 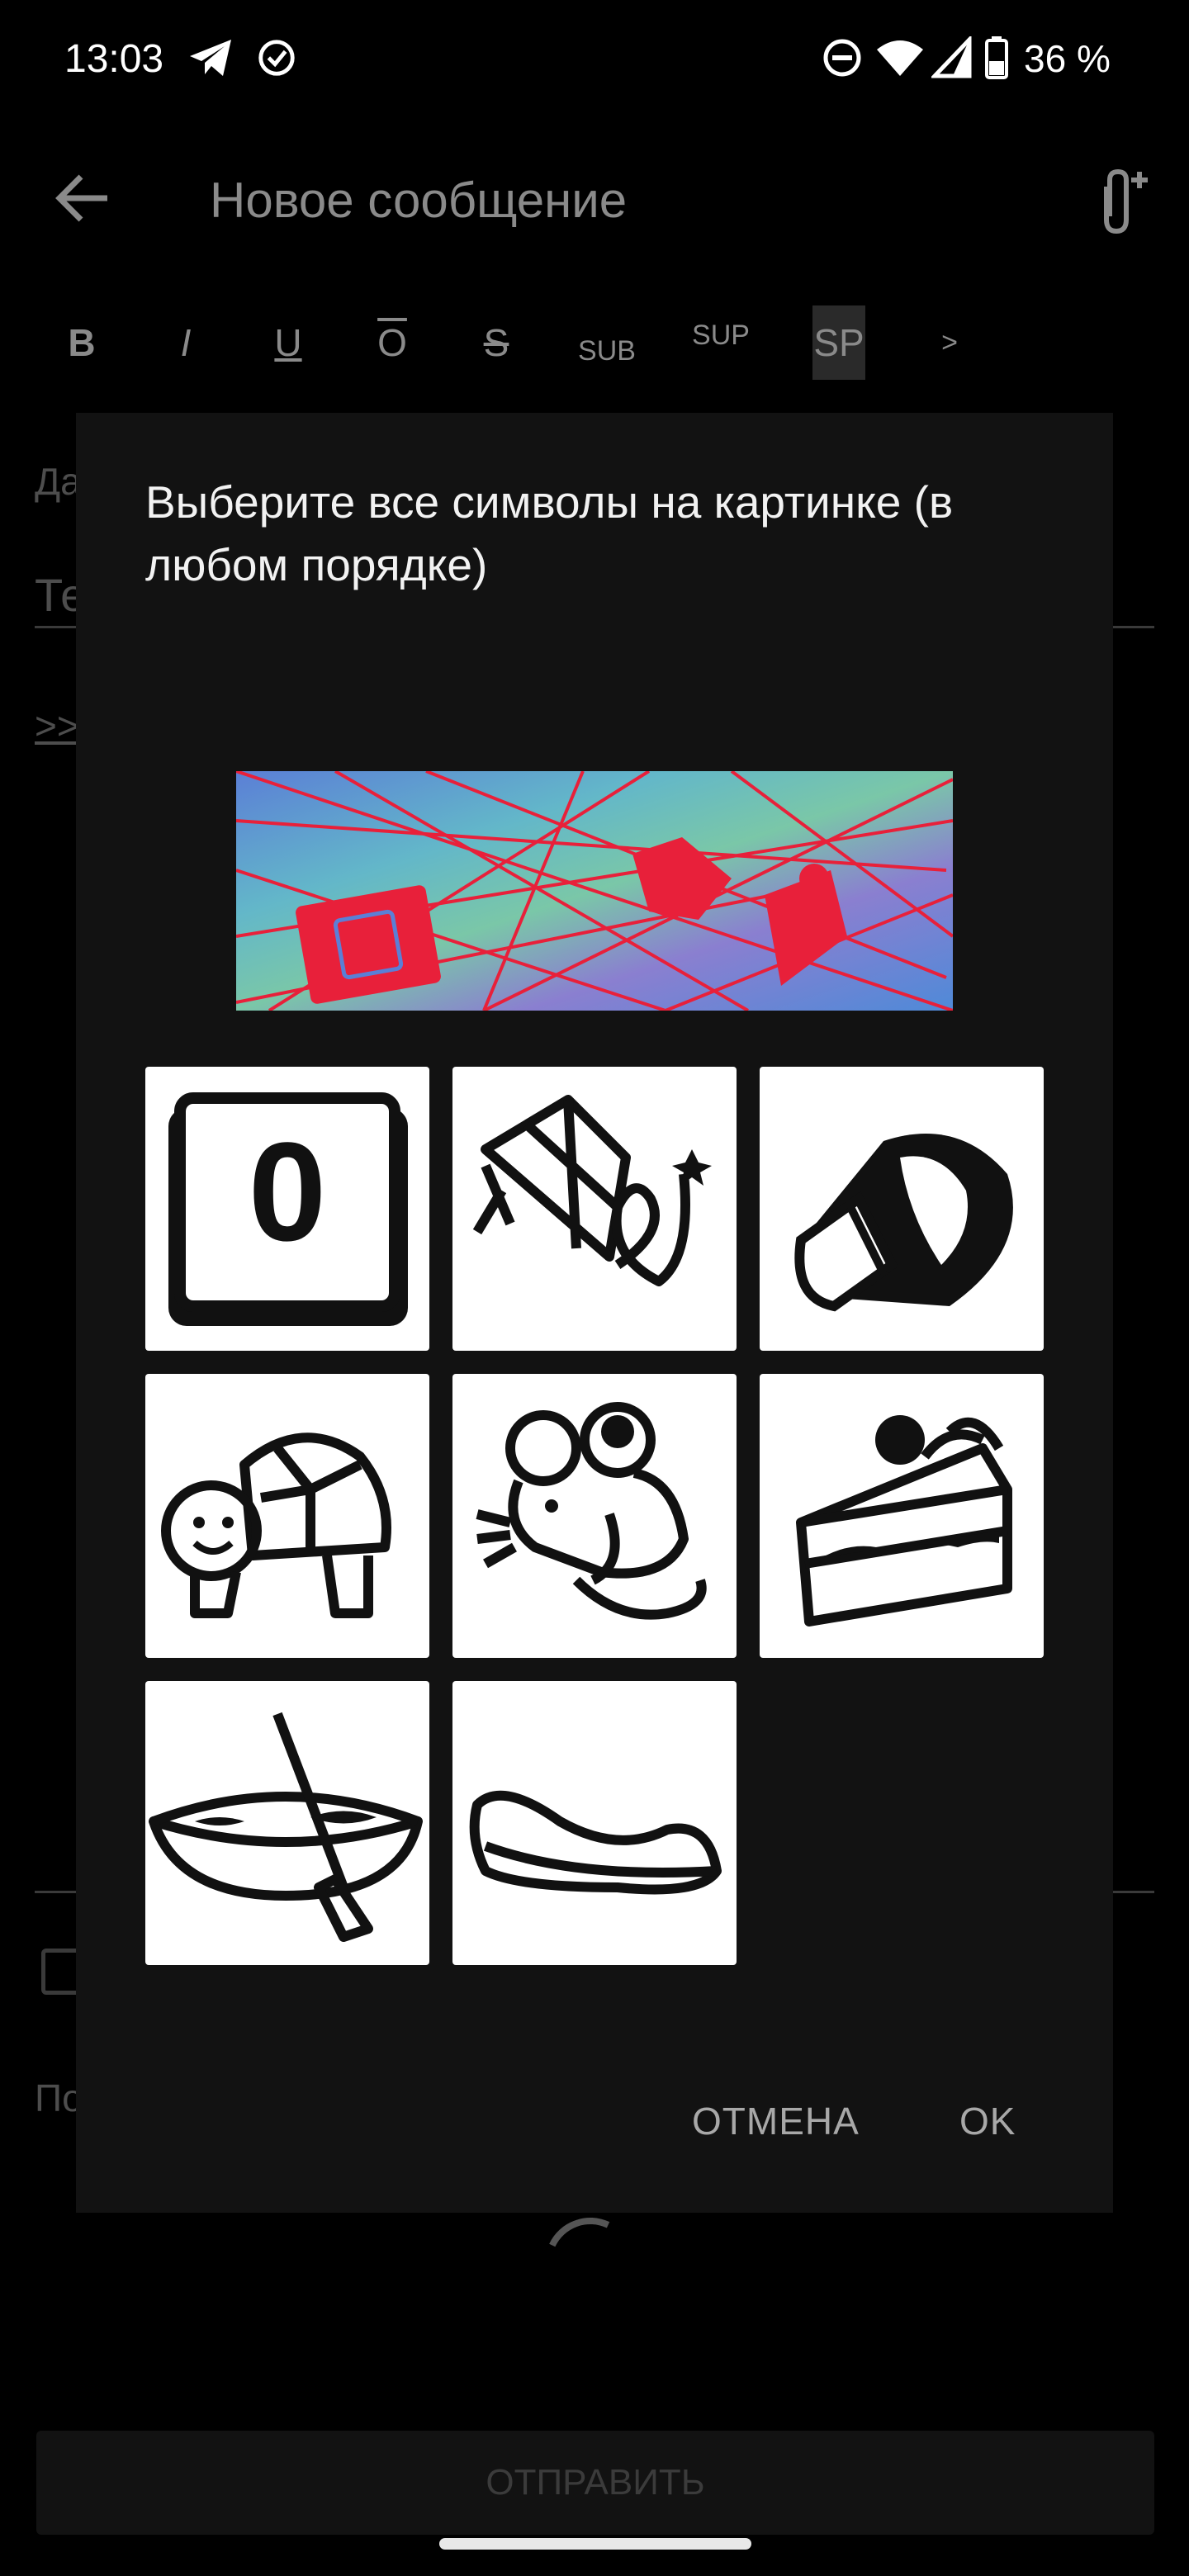 What do you see at coordinates (594, 58) in the screenshot?
I see `status-bar: 13:03 36 %` at bounding box center [594, 58].